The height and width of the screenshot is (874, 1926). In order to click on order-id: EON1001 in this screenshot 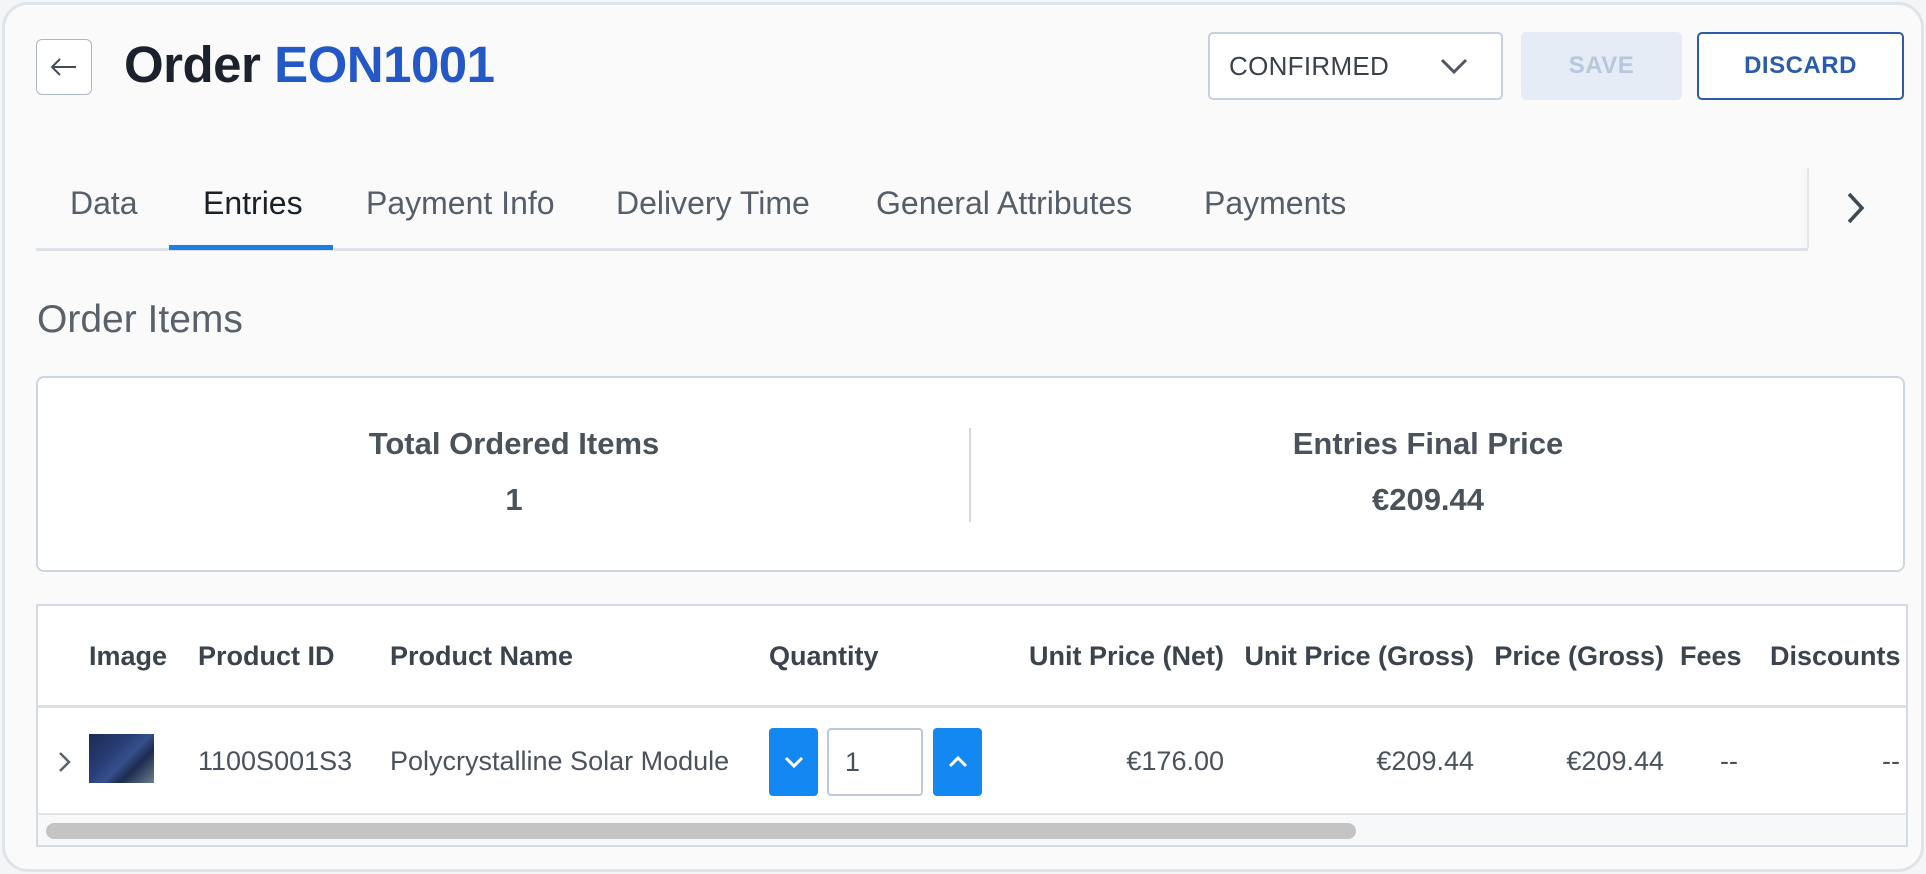, I will do `click(384, 64)`.